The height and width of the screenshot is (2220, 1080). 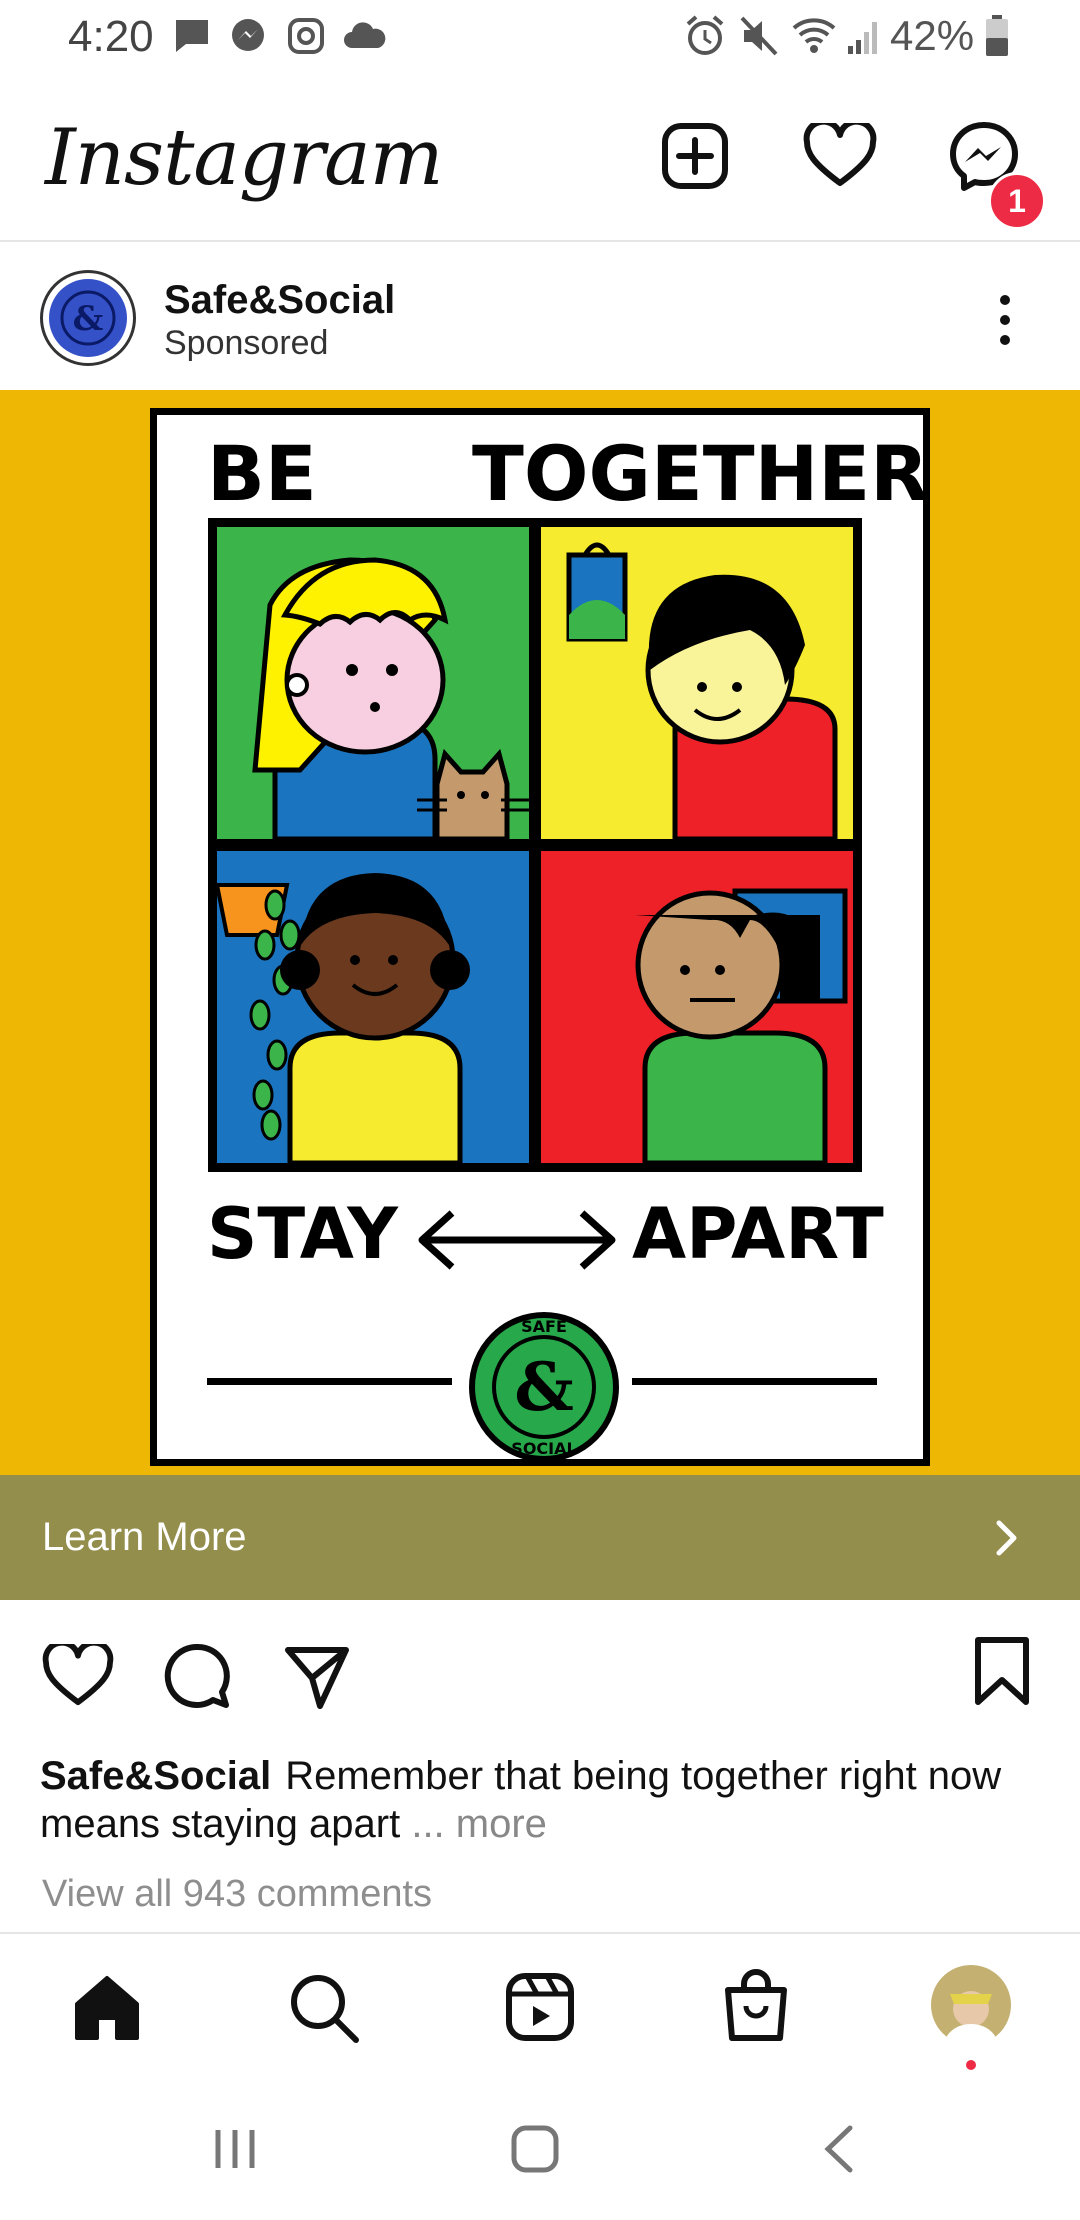 What do you see at coordinates (705, 35) in the screenshot?
I see `alarm-icon` at bounding box center [705, 35].